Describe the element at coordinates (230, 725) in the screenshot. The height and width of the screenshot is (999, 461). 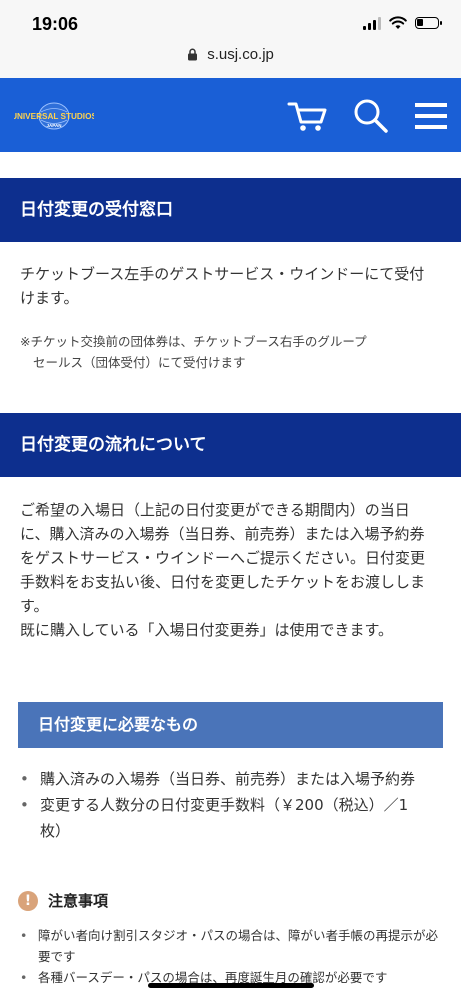
I see `subheading-required: 日付変更に必要なもの` at that location.